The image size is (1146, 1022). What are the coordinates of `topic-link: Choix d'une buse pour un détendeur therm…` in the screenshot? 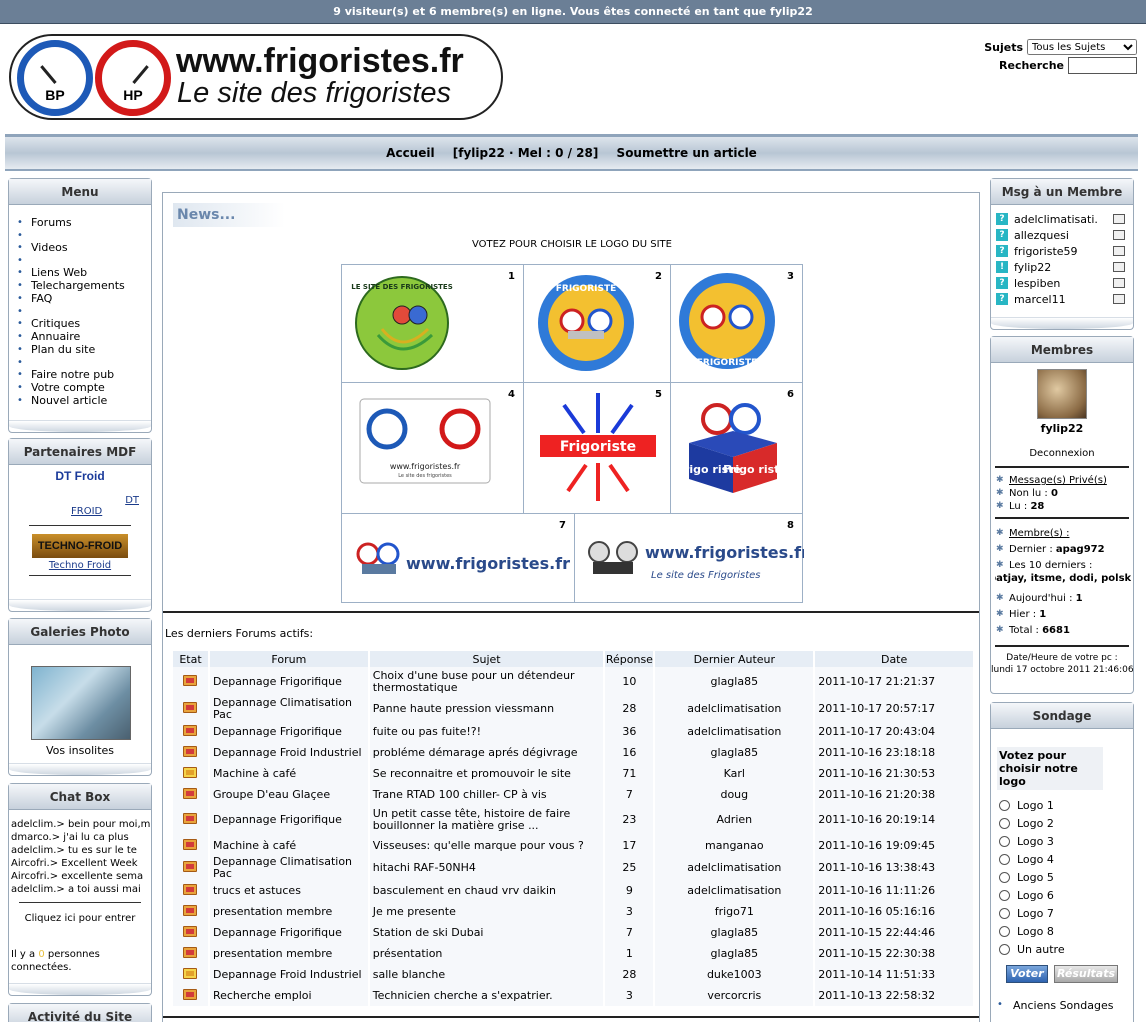 It's located at (487, 682).